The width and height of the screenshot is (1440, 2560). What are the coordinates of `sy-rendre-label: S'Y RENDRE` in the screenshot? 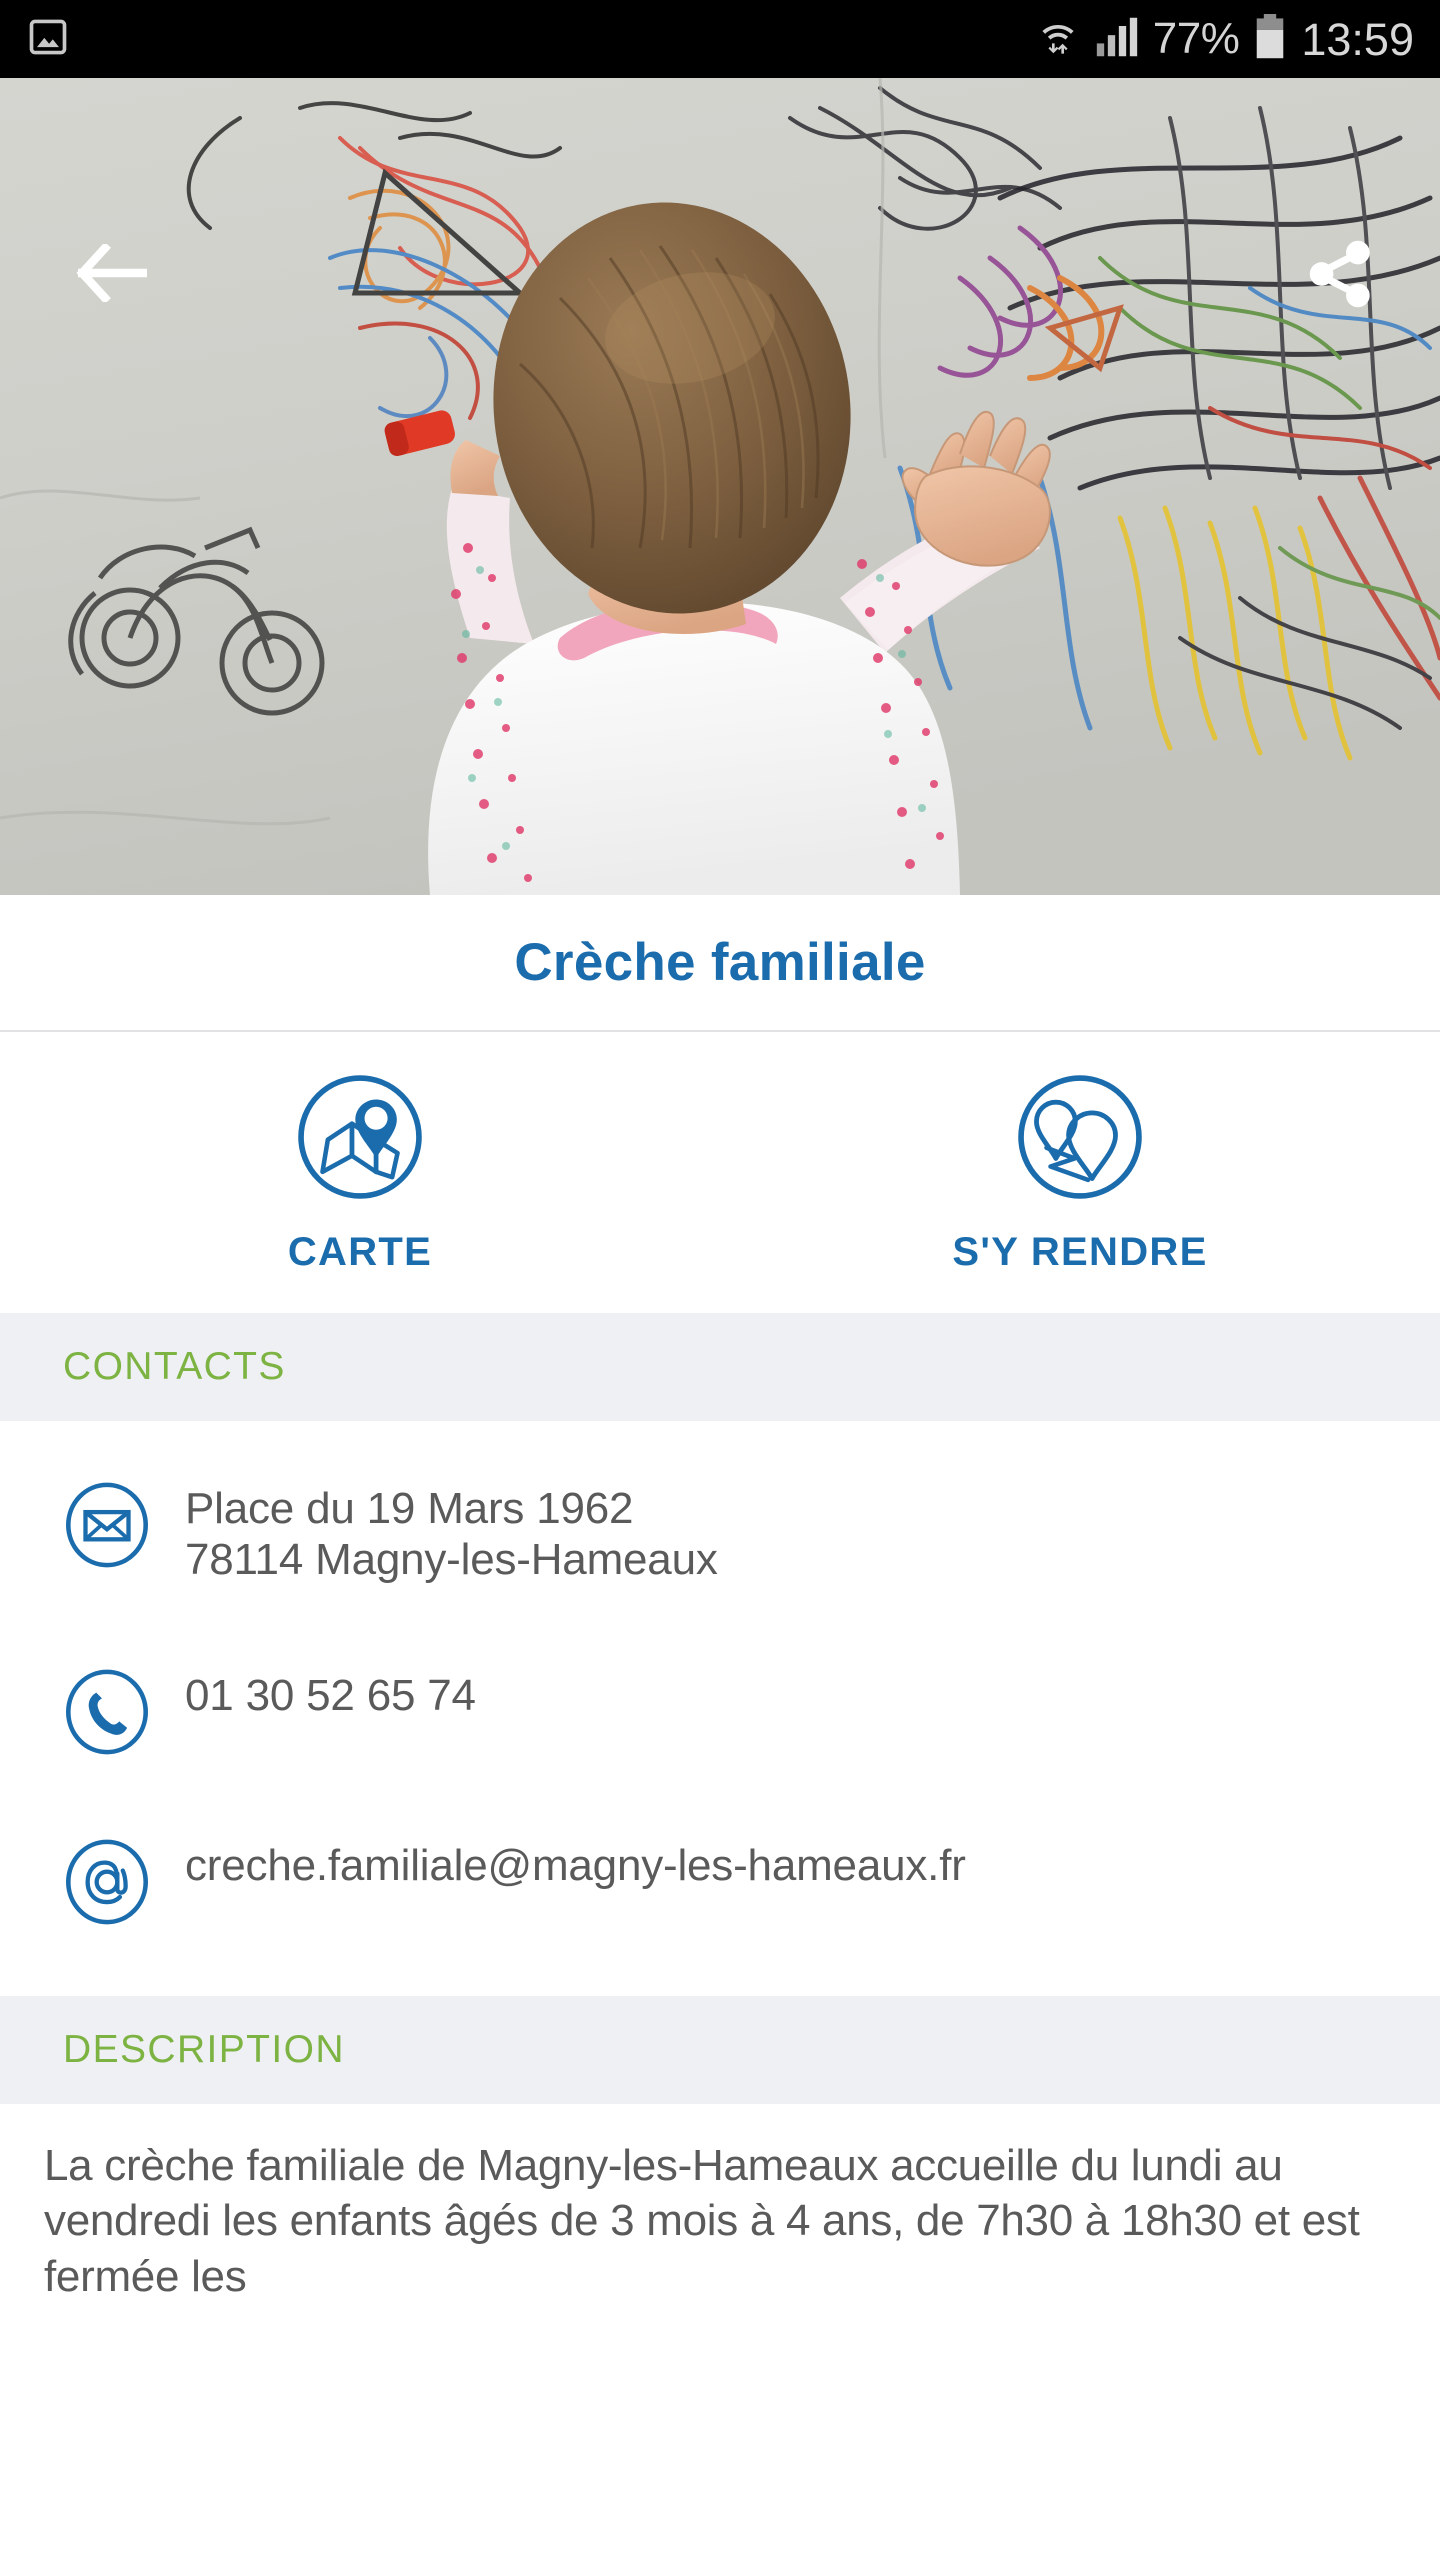 It's located at (1080, 1252).